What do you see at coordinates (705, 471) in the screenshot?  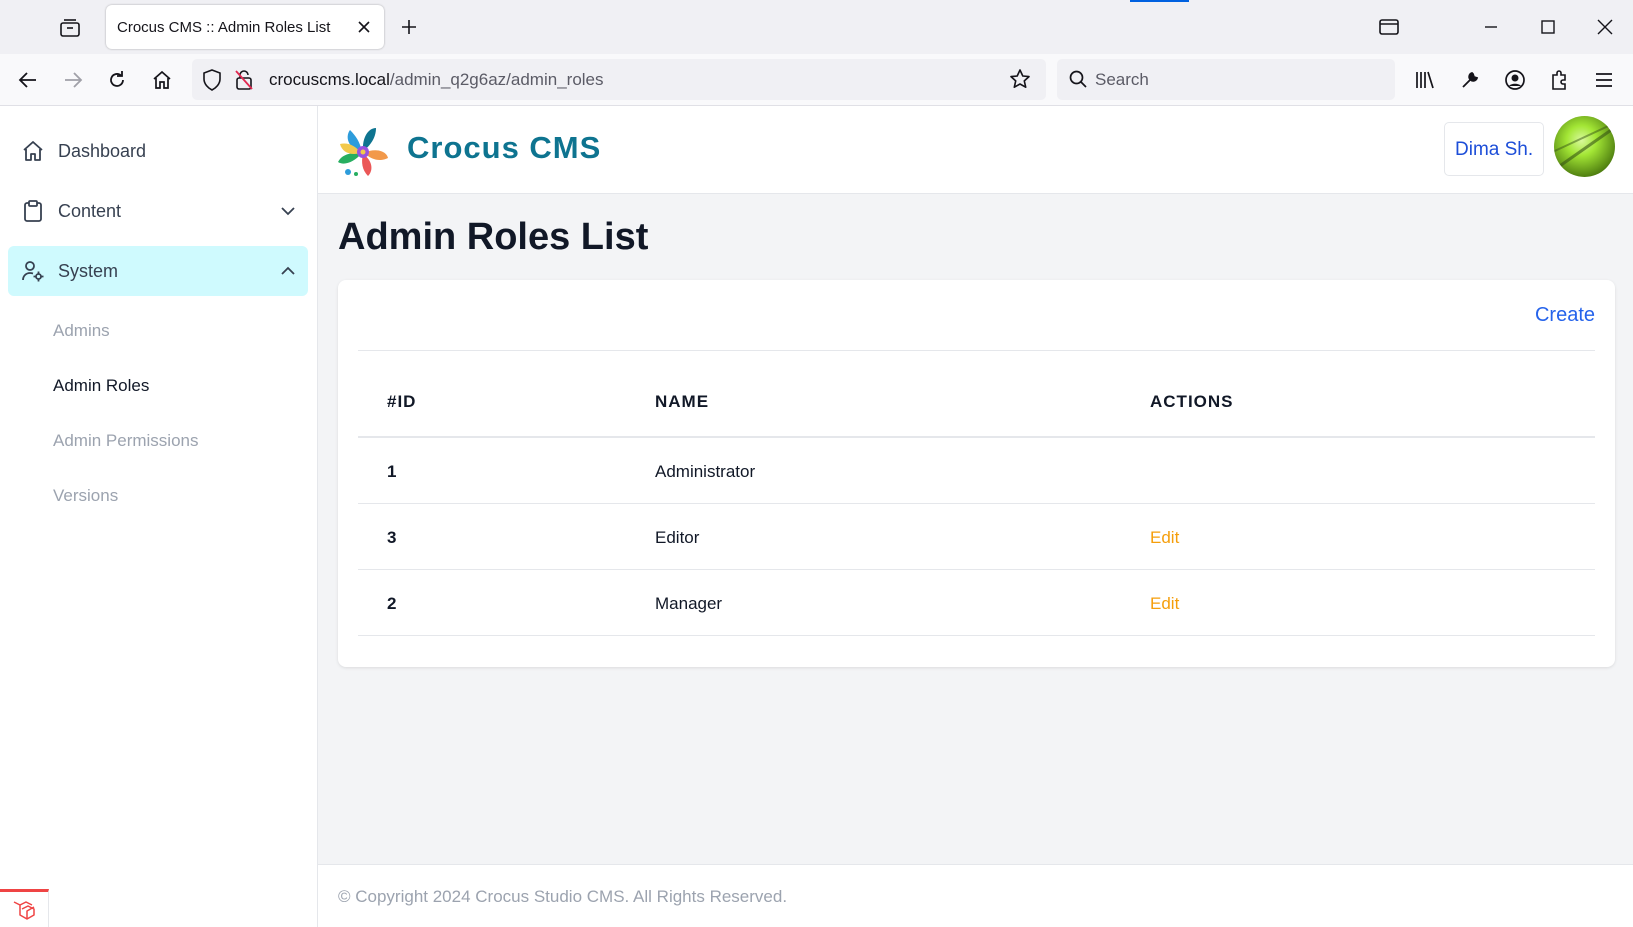 I see `role-name: Administrator` at bounding box center [705, 471].